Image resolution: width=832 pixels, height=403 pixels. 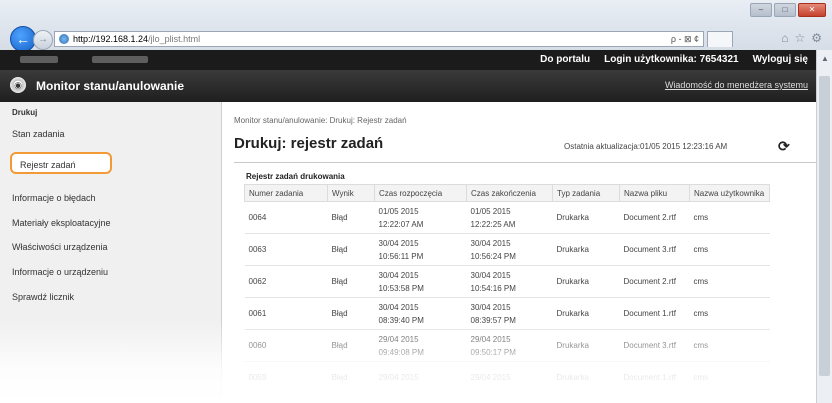 What do you see at coordinates (565, 59) in the screenshot?
I see `portal-link: Do portalu` at bounding box center [565, 59].